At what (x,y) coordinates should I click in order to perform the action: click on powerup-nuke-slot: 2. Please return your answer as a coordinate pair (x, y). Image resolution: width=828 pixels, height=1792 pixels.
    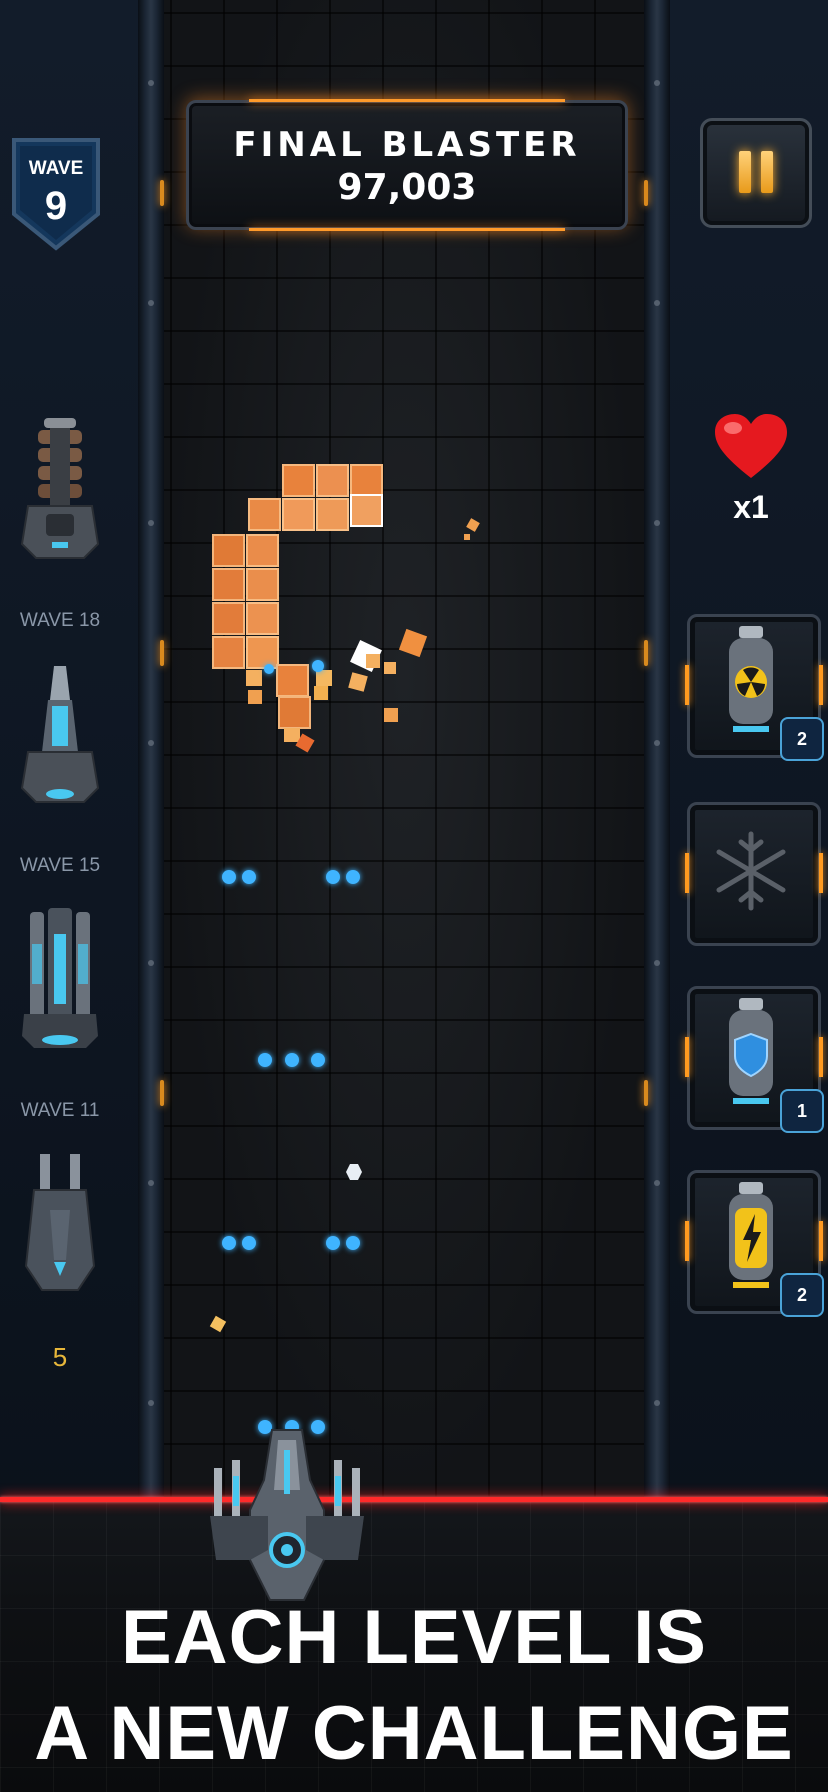
    Looking at the image, I should click on (754, 687).